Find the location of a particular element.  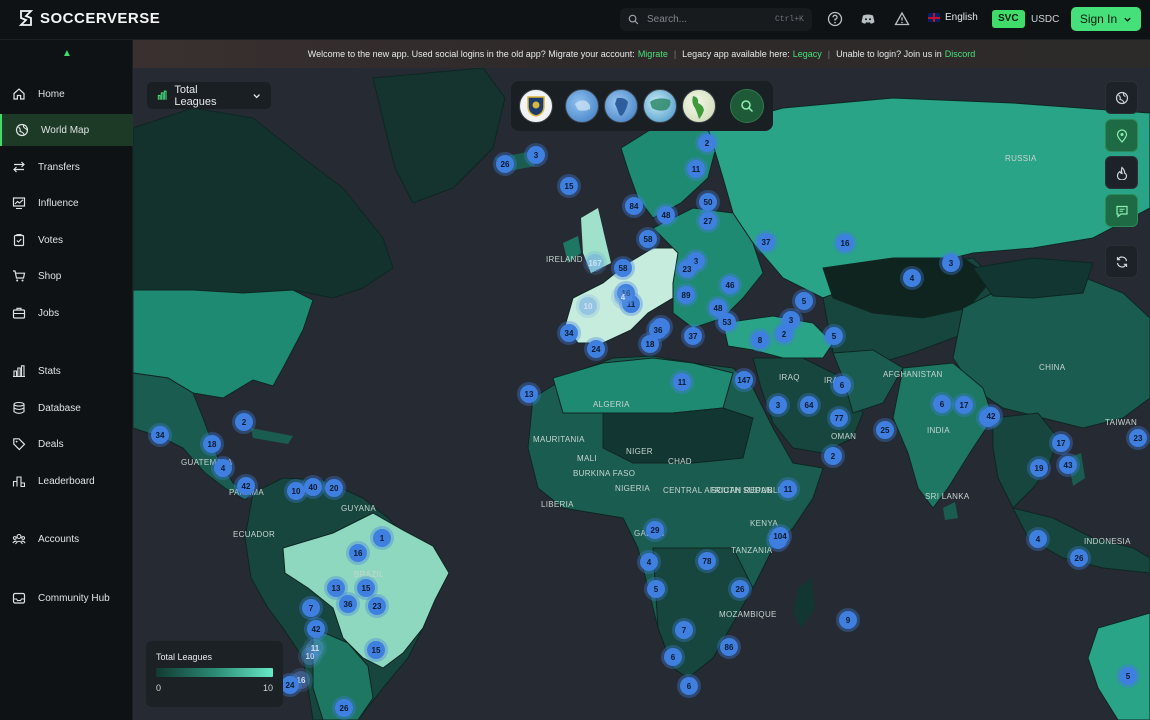

league-count-marker: 9 is located at coordinates (848, 620).